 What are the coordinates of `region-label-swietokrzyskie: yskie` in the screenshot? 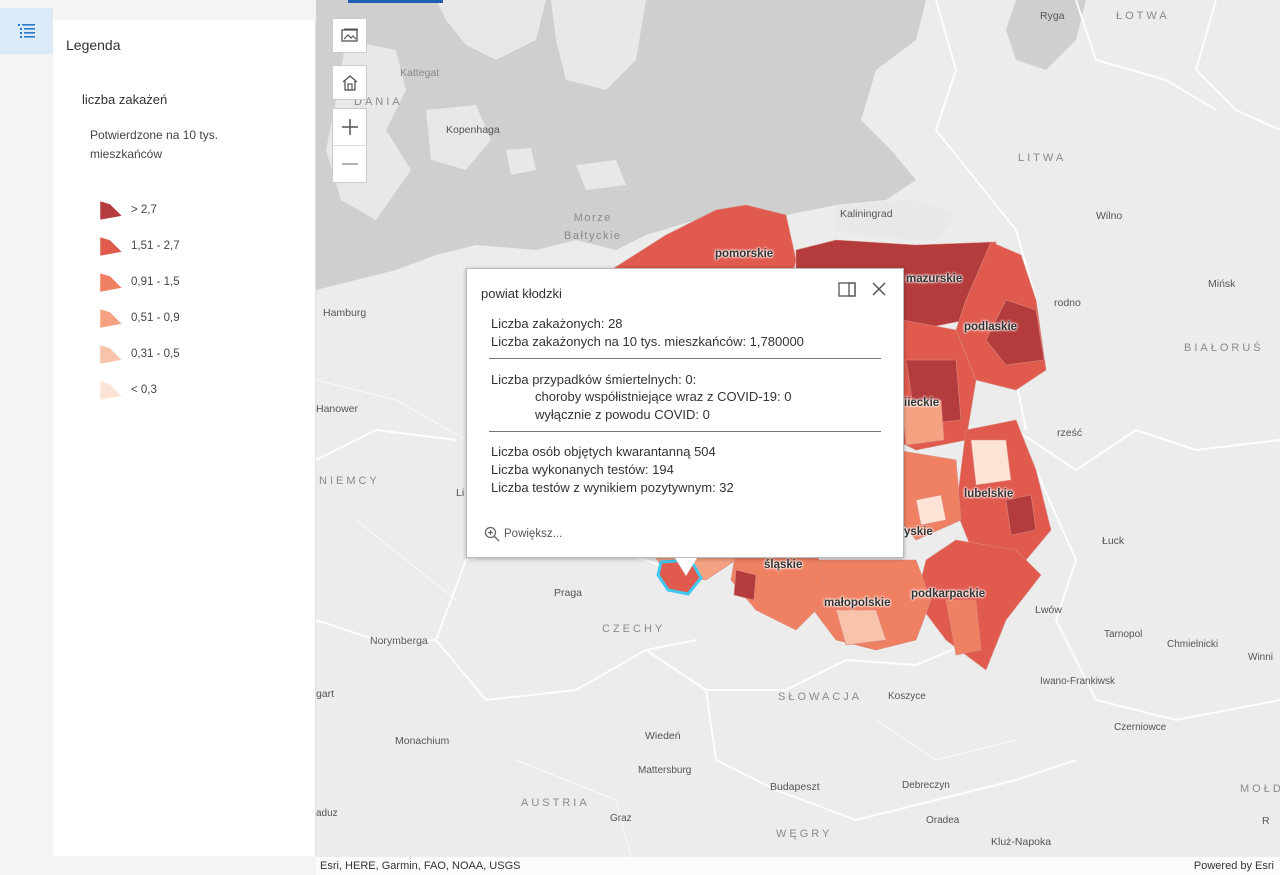 It's located at (918, 532).